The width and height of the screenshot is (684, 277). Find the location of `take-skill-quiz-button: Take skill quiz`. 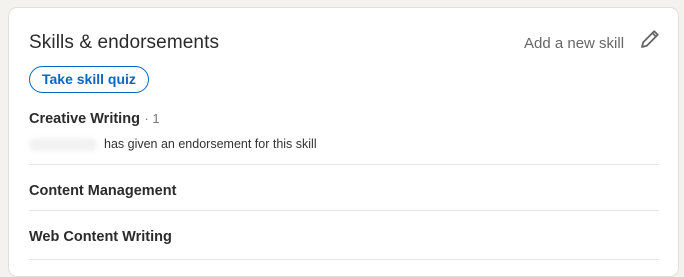

take-skill-quiz-button: Take skill quiz is located at coordinates (89, 79).